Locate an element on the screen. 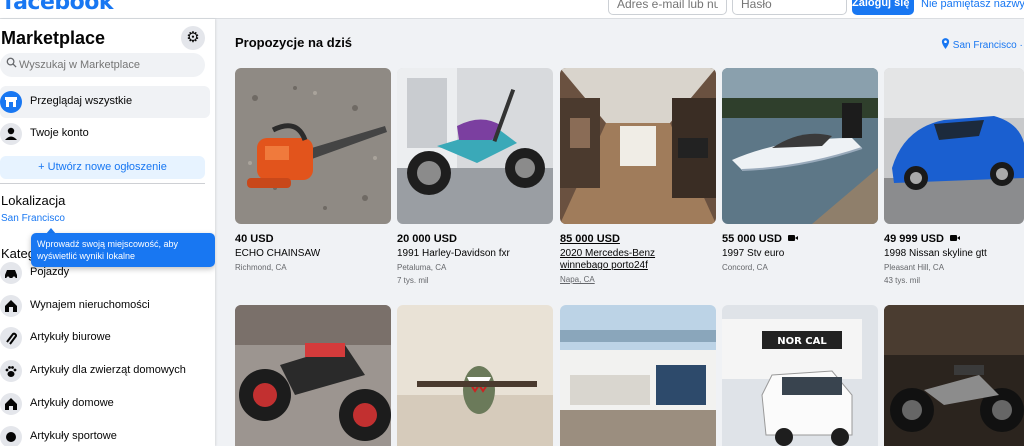 The height and width of the screenshot is (446, 1024). gear-icon: ⚙ is located at coordinates (193, 38).